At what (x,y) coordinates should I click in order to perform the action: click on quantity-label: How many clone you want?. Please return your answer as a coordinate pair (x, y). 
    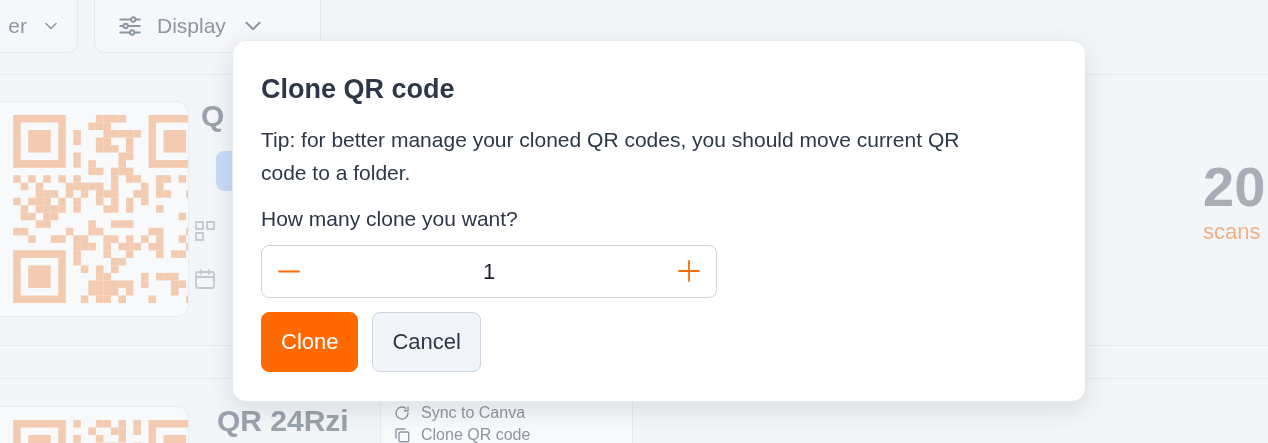
    Looking at the image, I should click on (390, 219).